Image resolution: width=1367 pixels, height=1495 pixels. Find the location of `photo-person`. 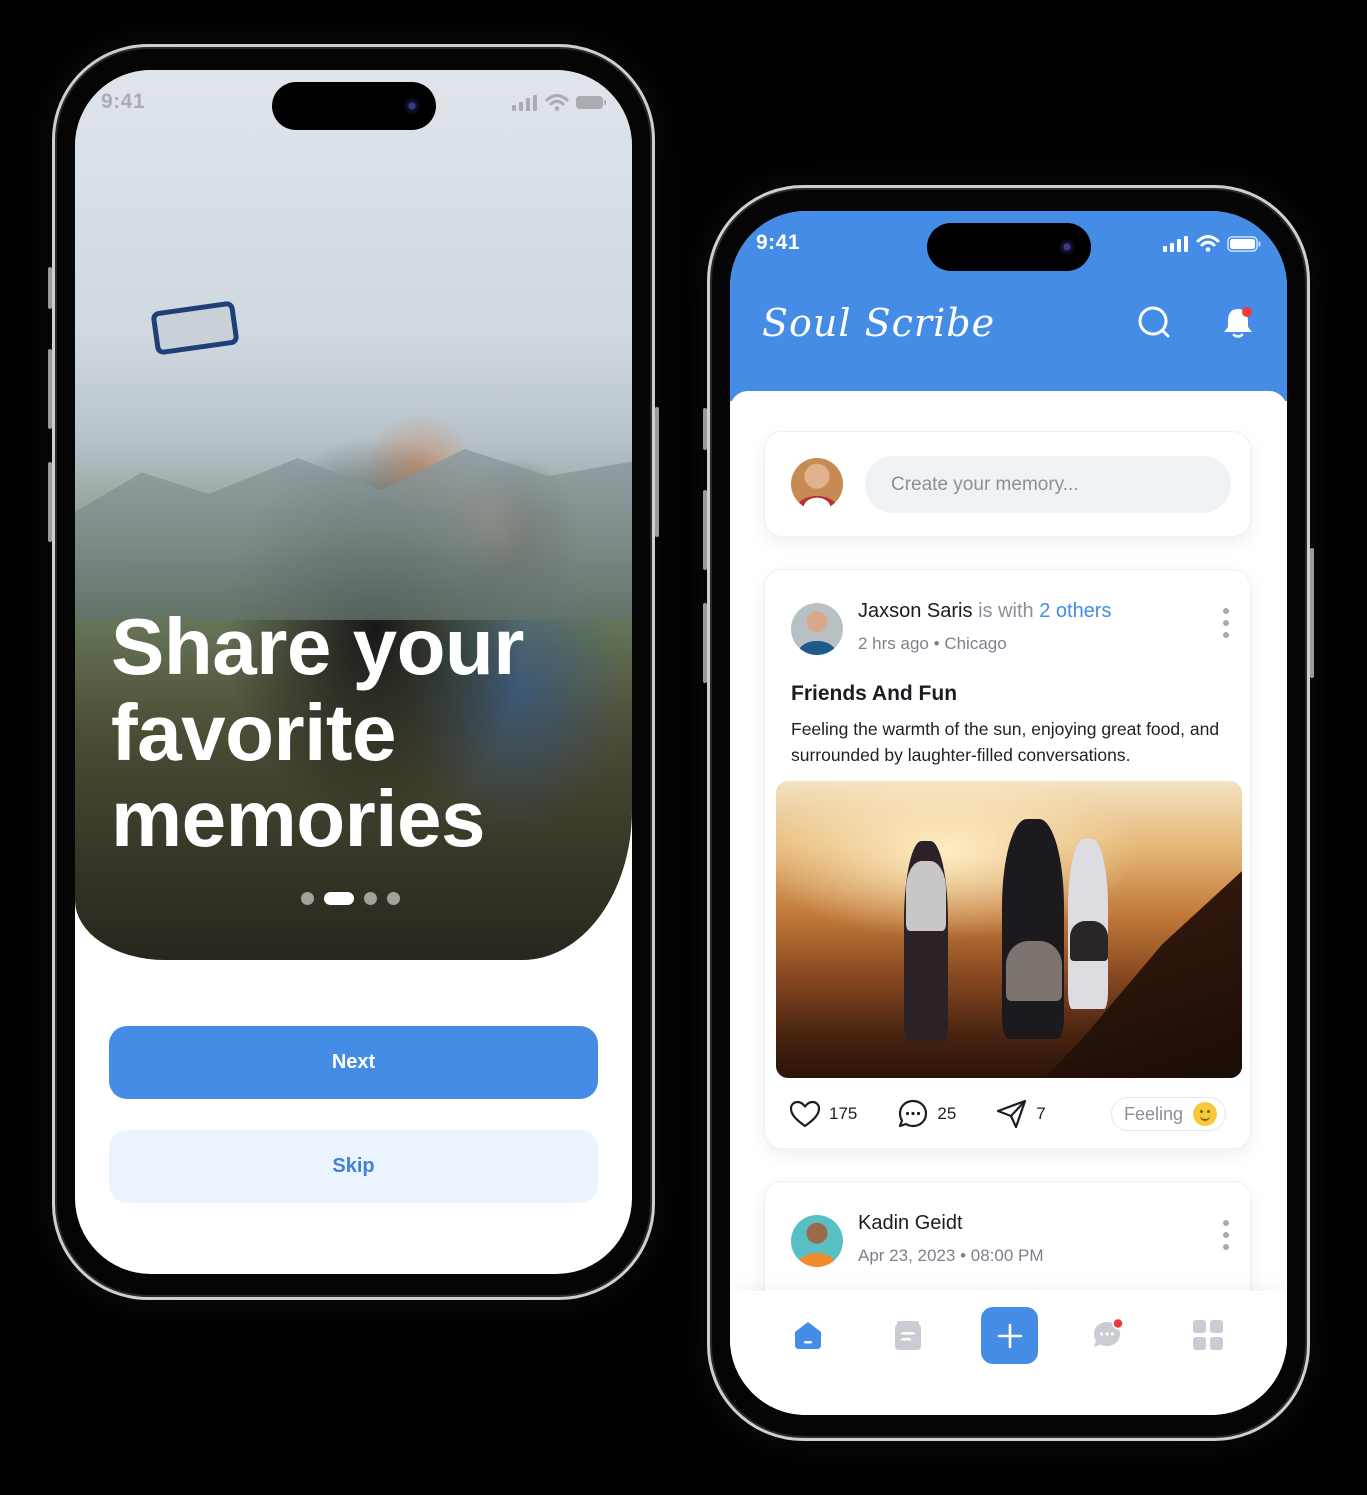

photo-person is located at coordinates (1033, 929).